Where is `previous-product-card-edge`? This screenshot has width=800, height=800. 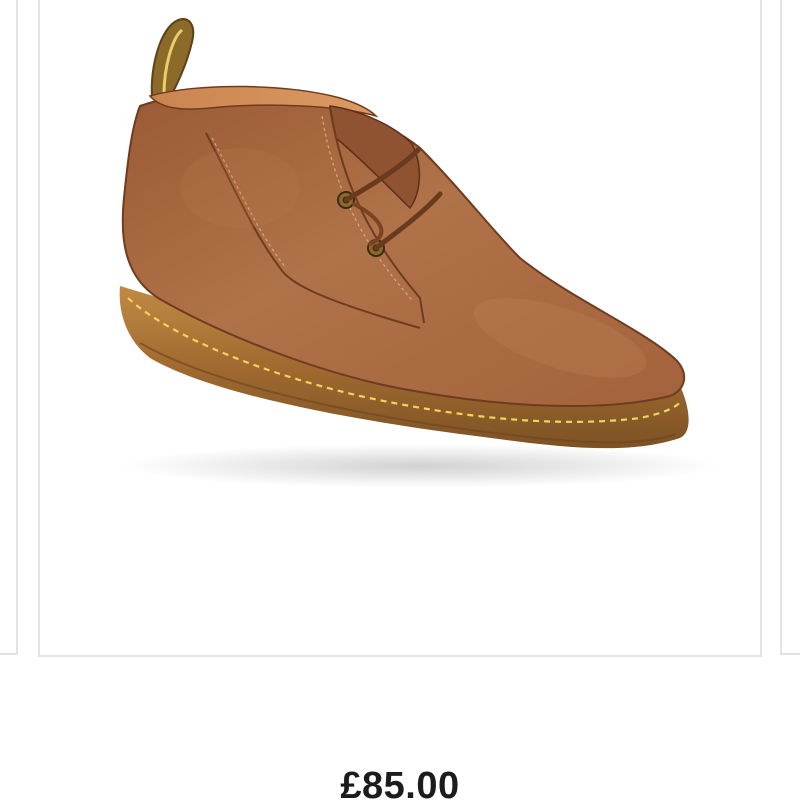
previous-product-card-edge is located at coordinates (9, 327).